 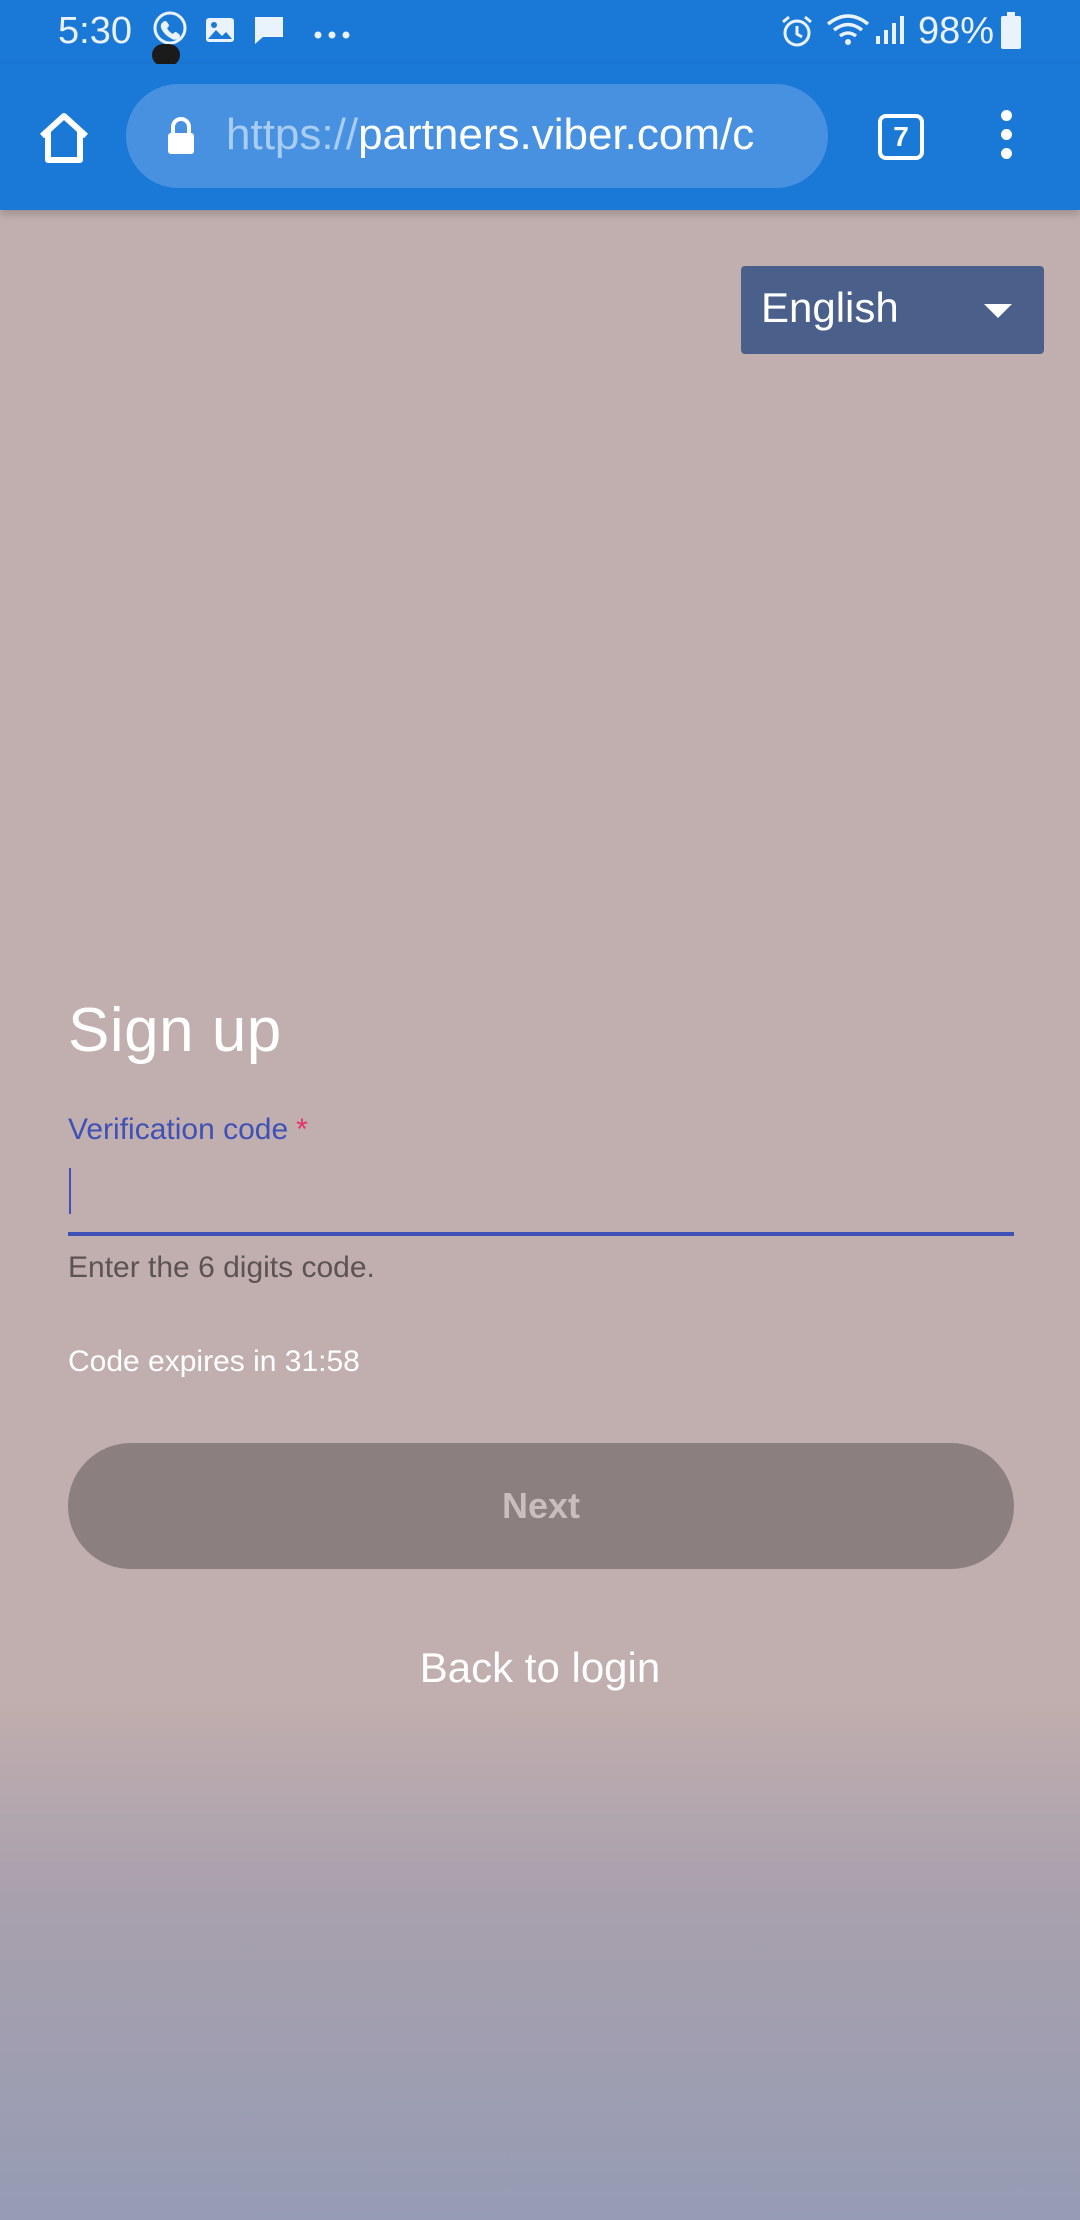 I want to click on browser-menu-button, so click(x=1006, y=138).